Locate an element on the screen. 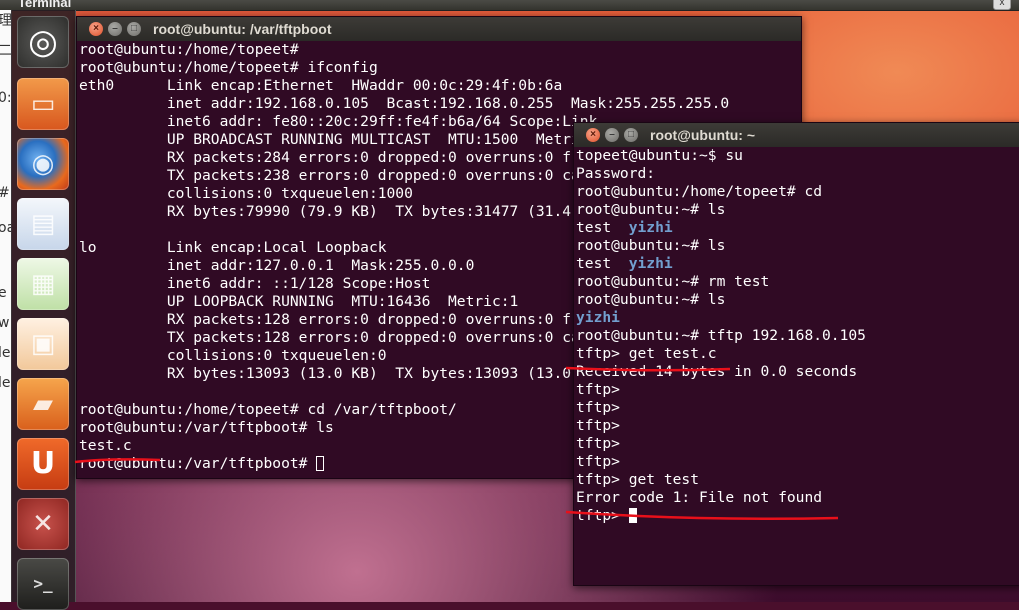 The height and width of the screenshot is (610, 1019). shopping-bag-icon: ▰ is located at coordinates (43, 404).